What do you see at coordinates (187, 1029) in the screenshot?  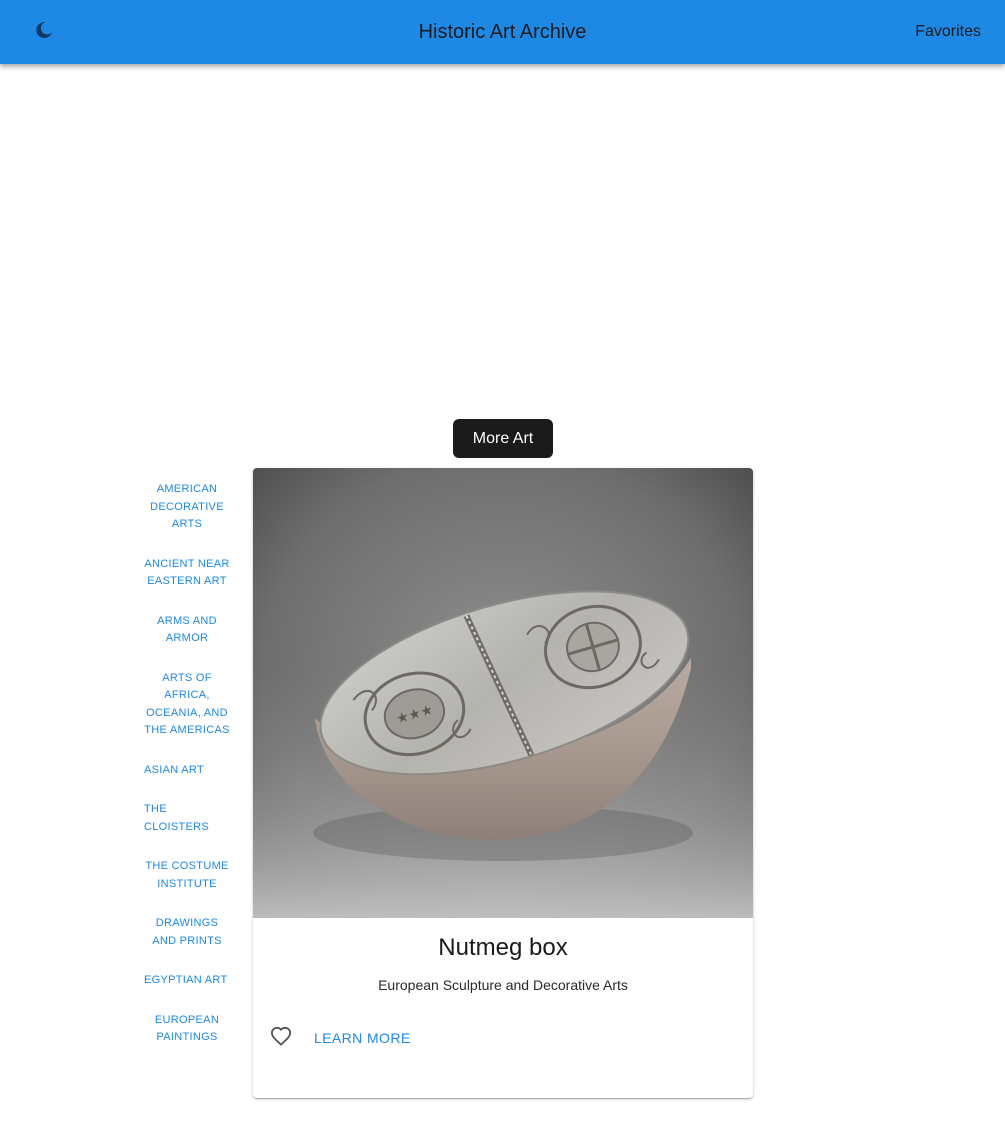 I see `department-link: European Paintings` at bounding box center [187, 1029].